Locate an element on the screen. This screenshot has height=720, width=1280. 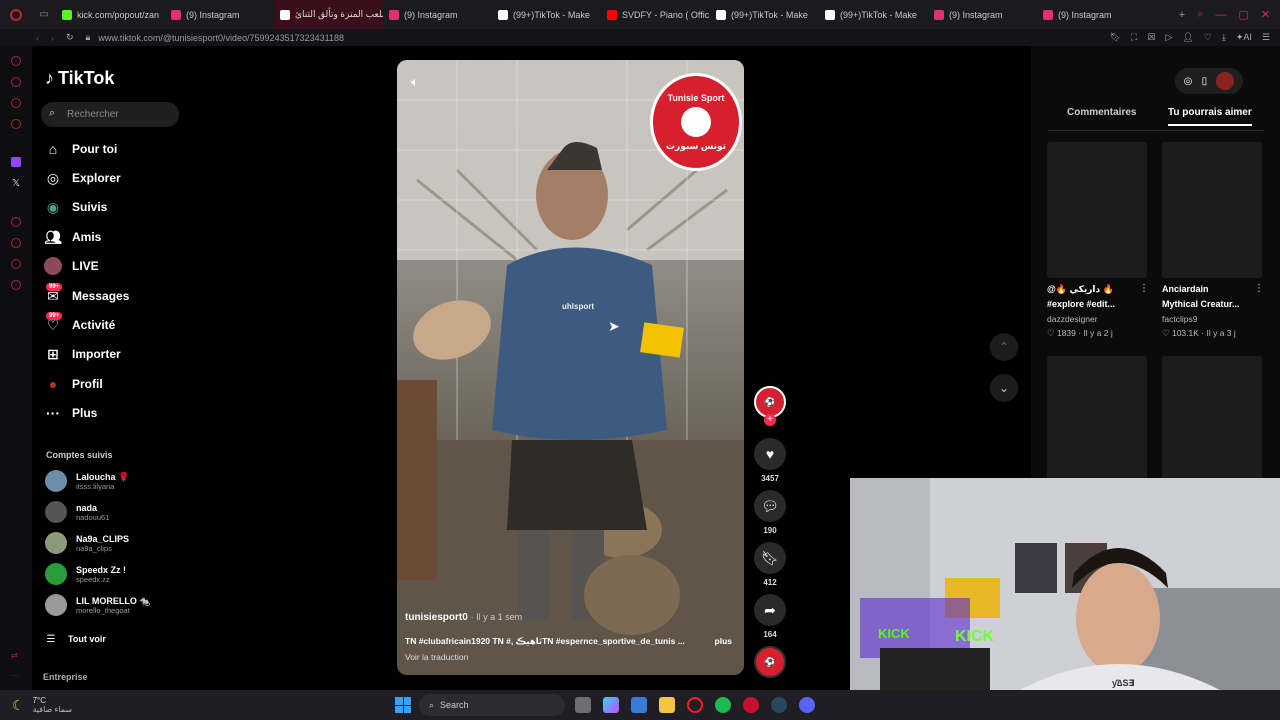
minimize-icon: — is located at coordinates (1220, 15).